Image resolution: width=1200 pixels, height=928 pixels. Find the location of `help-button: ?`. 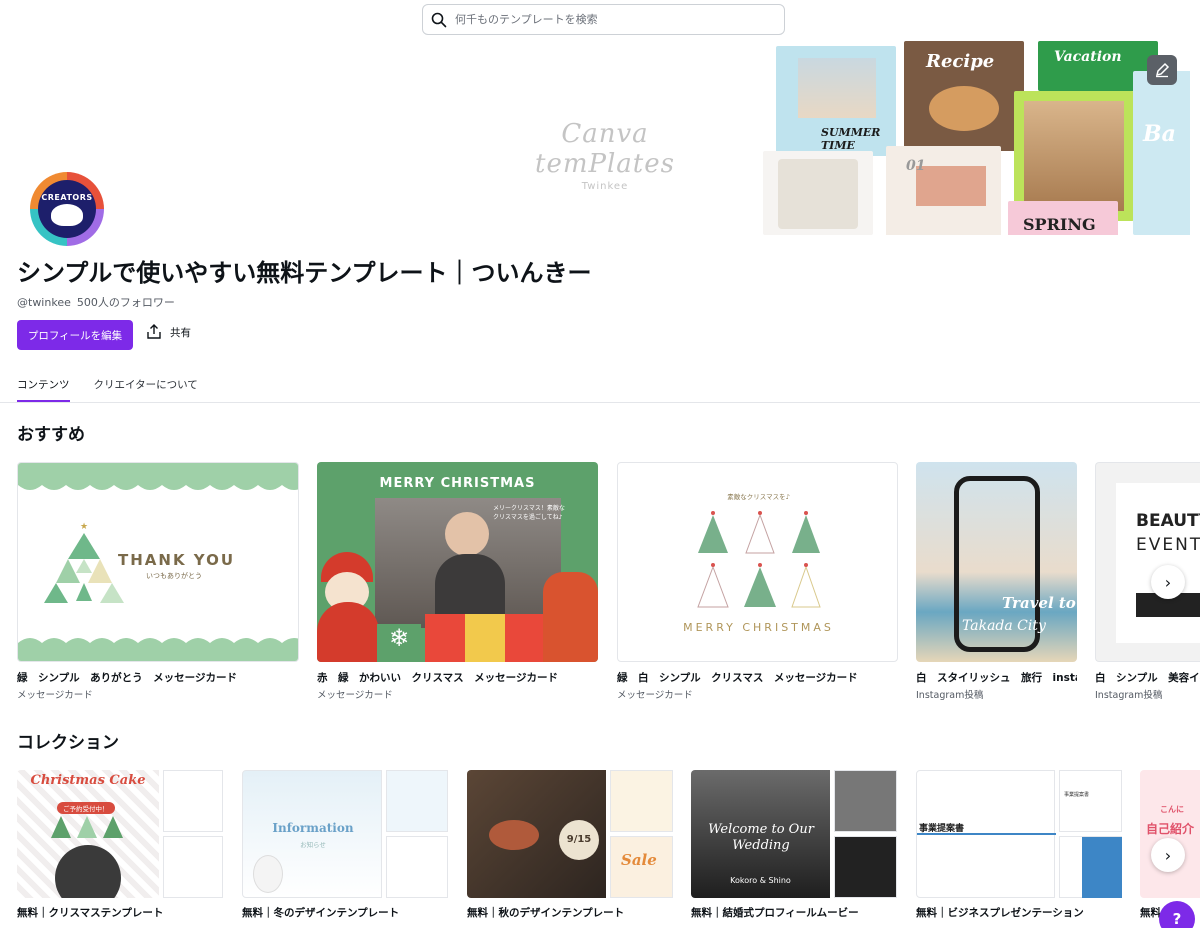

help-button: ? is located at coordinates (1177, 914).